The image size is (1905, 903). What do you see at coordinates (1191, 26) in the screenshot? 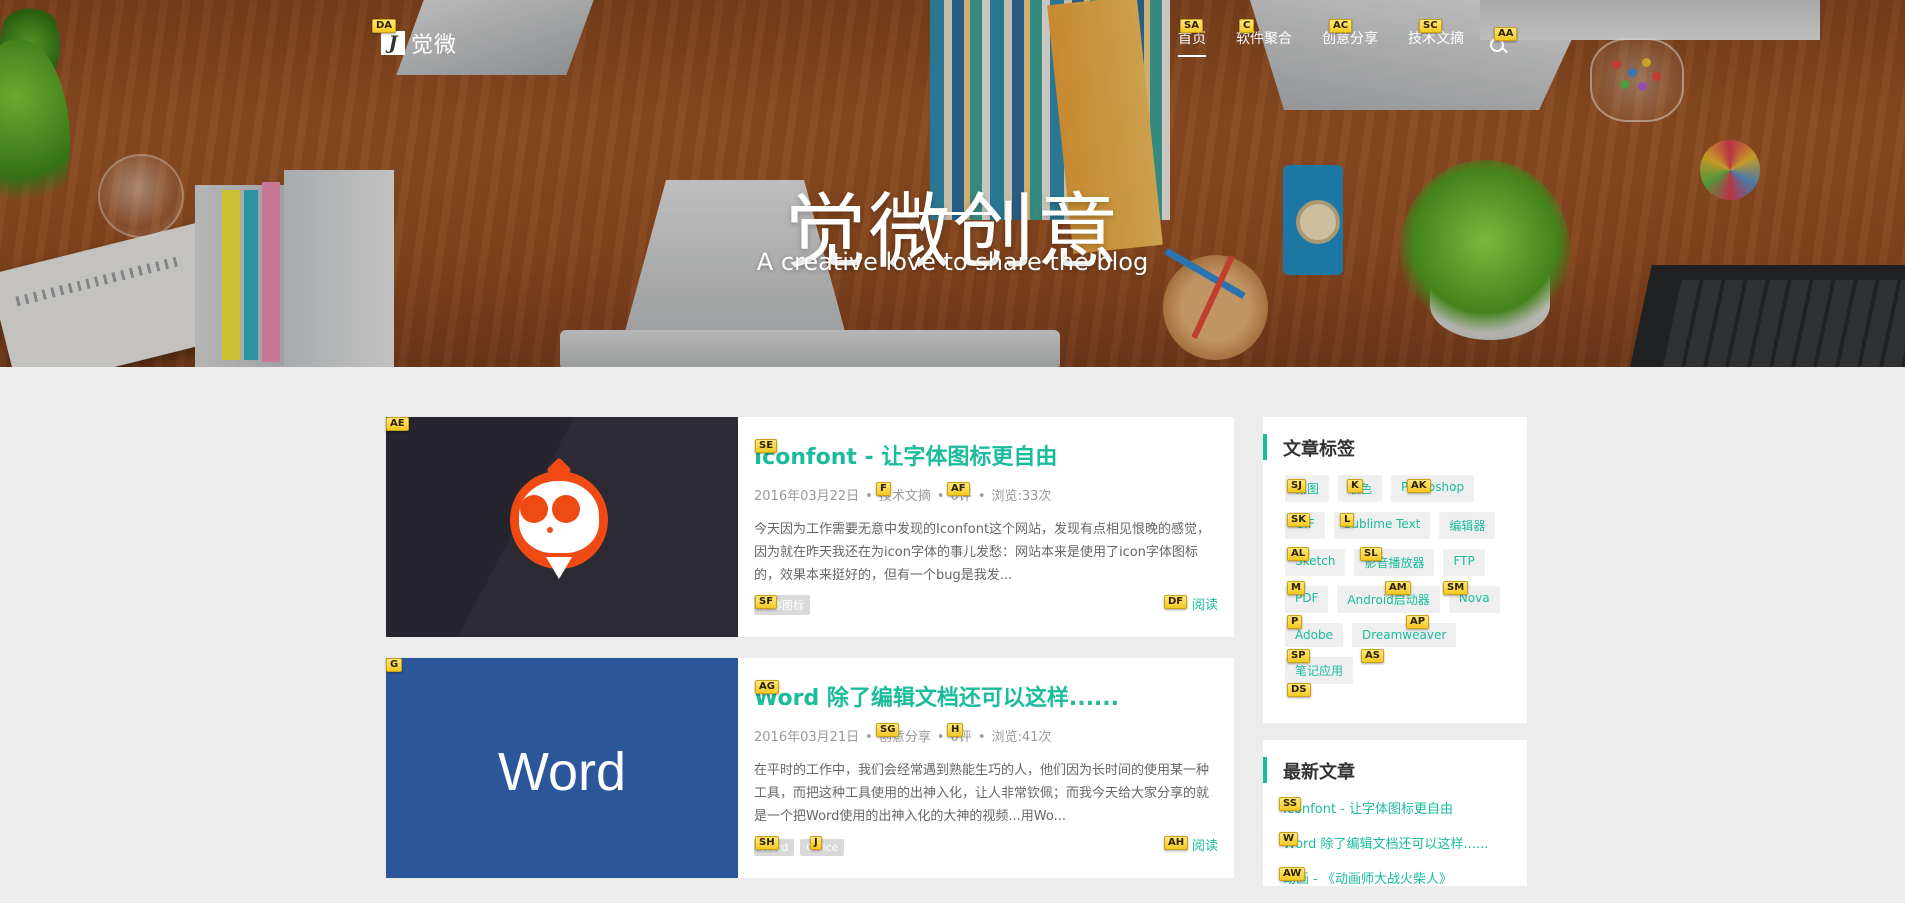
I see `hint-badge: SA` at bounding box center [1191, 26].